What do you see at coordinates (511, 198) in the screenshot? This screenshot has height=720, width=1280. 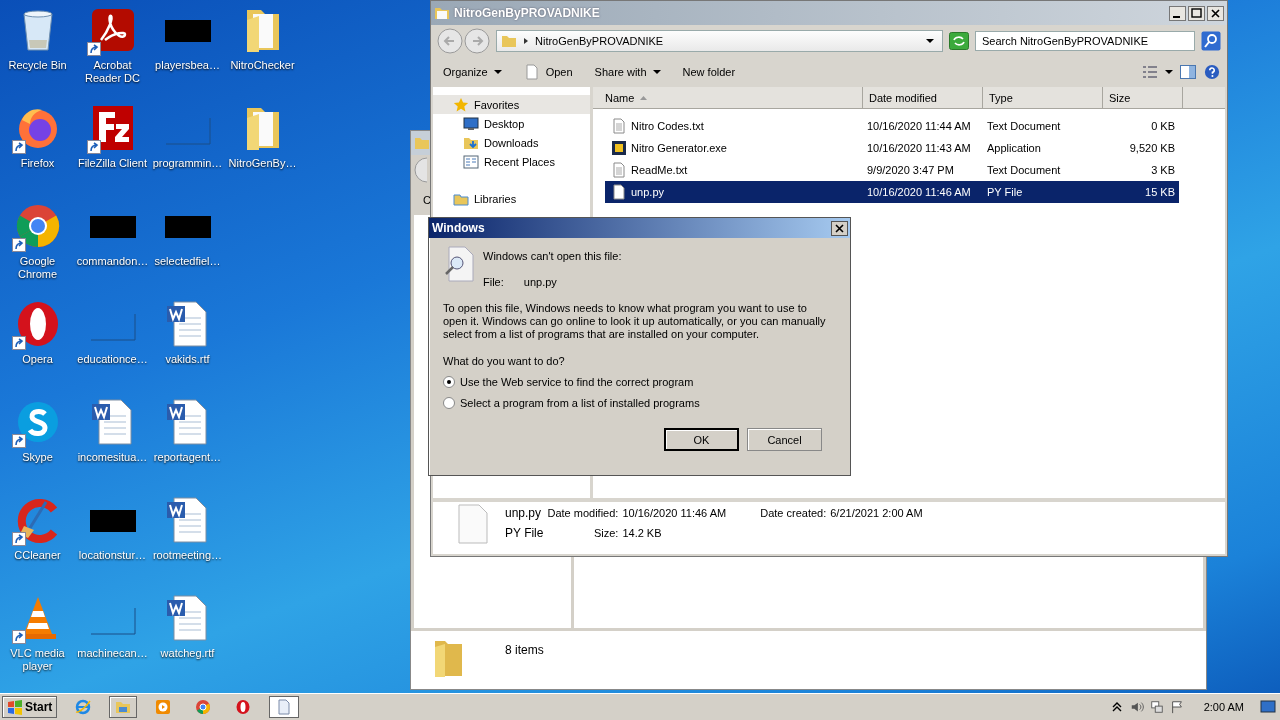 I see `nav-item: Libraries` at bounding box center [511, 198].